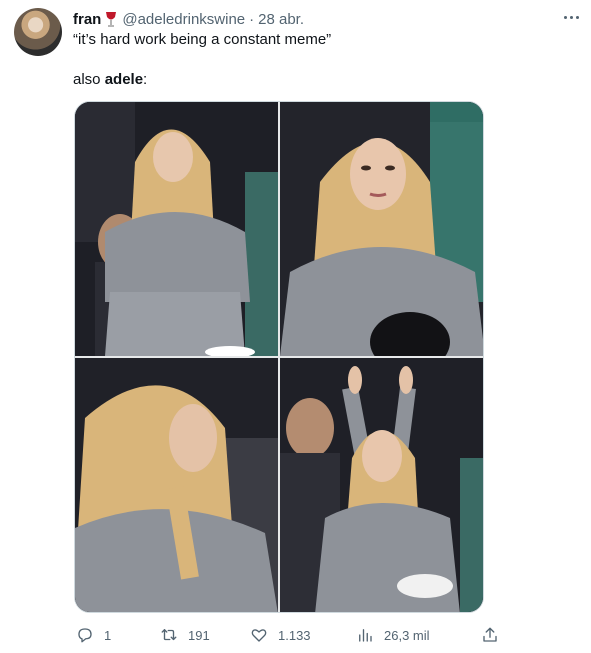 This screenshot has width=591, height=653. I want to click on author-name: fran, so click(87, 19).